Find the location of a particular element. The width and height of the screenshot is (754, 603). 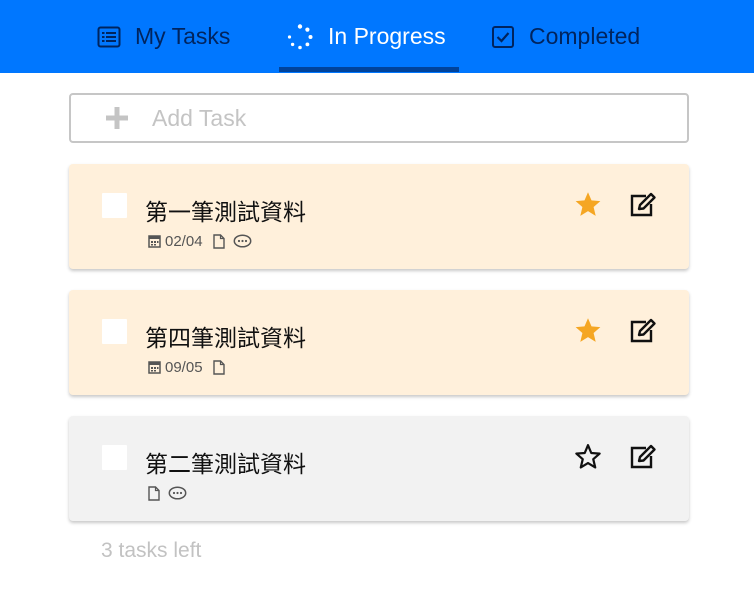

tab-my-tasks: My Tasks is located at coordinates (163, 36).